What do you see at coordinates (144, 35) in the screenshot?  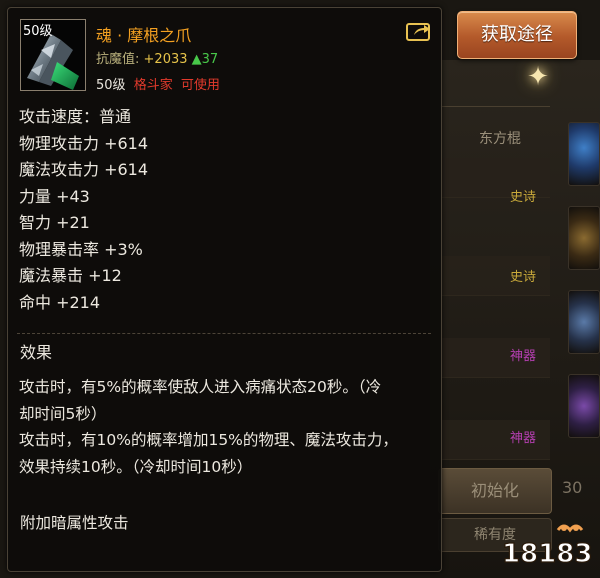 I see `item-name: 魂 · 摩根之爪` at bounding box center [144, 35].